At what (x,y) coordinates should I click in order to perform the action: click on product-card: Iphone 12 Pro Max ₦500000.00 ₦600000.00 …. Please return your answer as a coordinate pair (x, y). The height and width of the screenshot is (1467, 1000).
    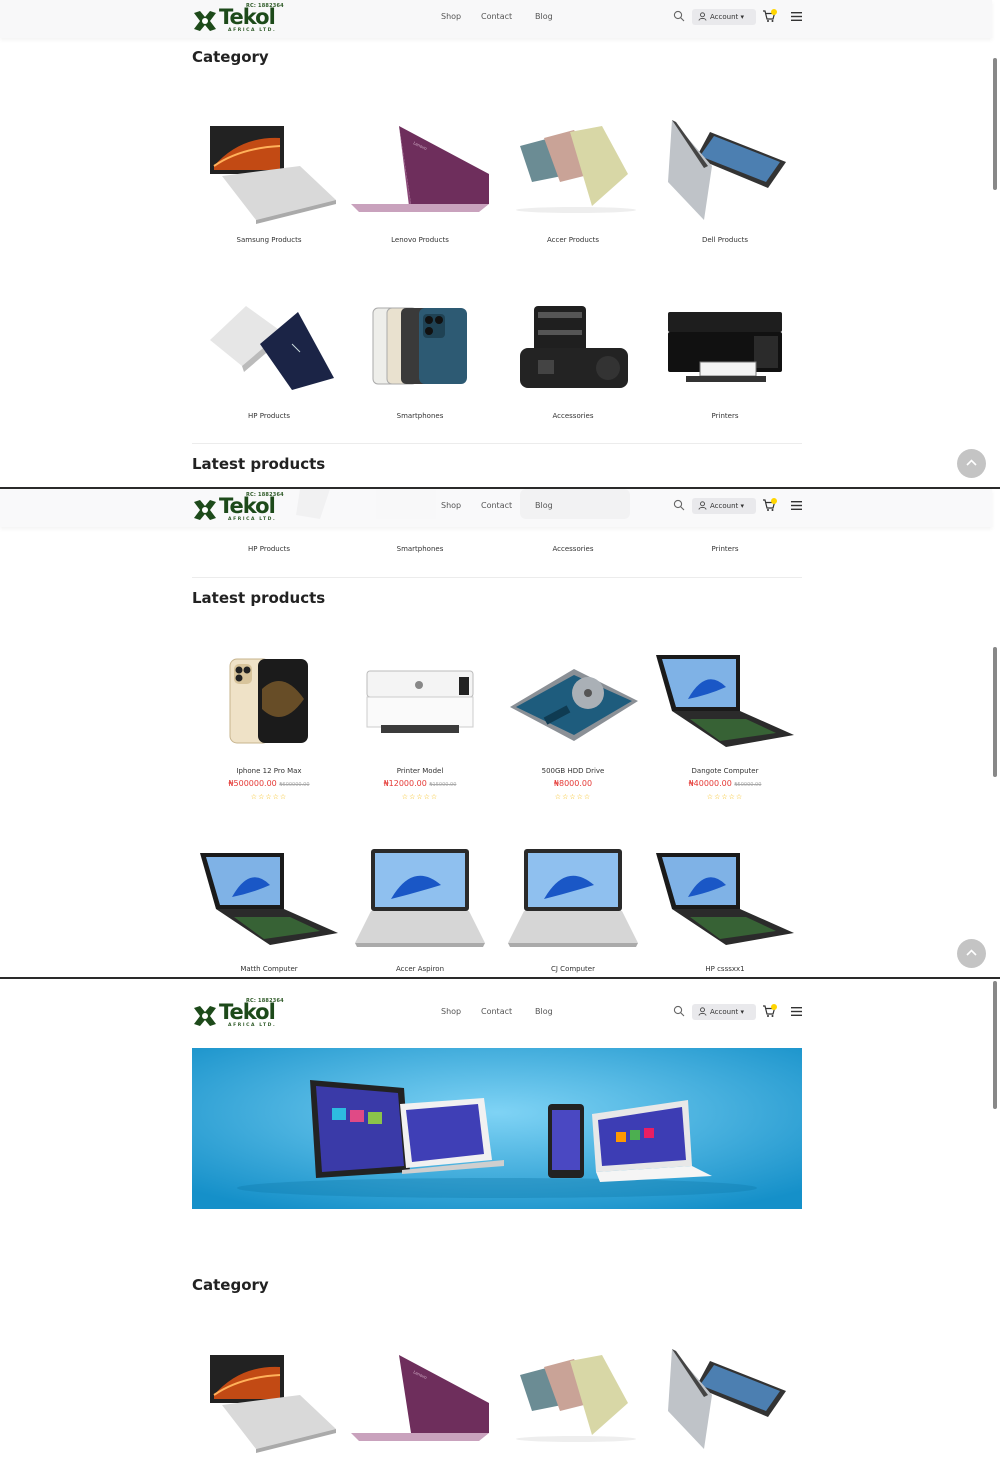
    Looking at the image, I should click on (269, 729).